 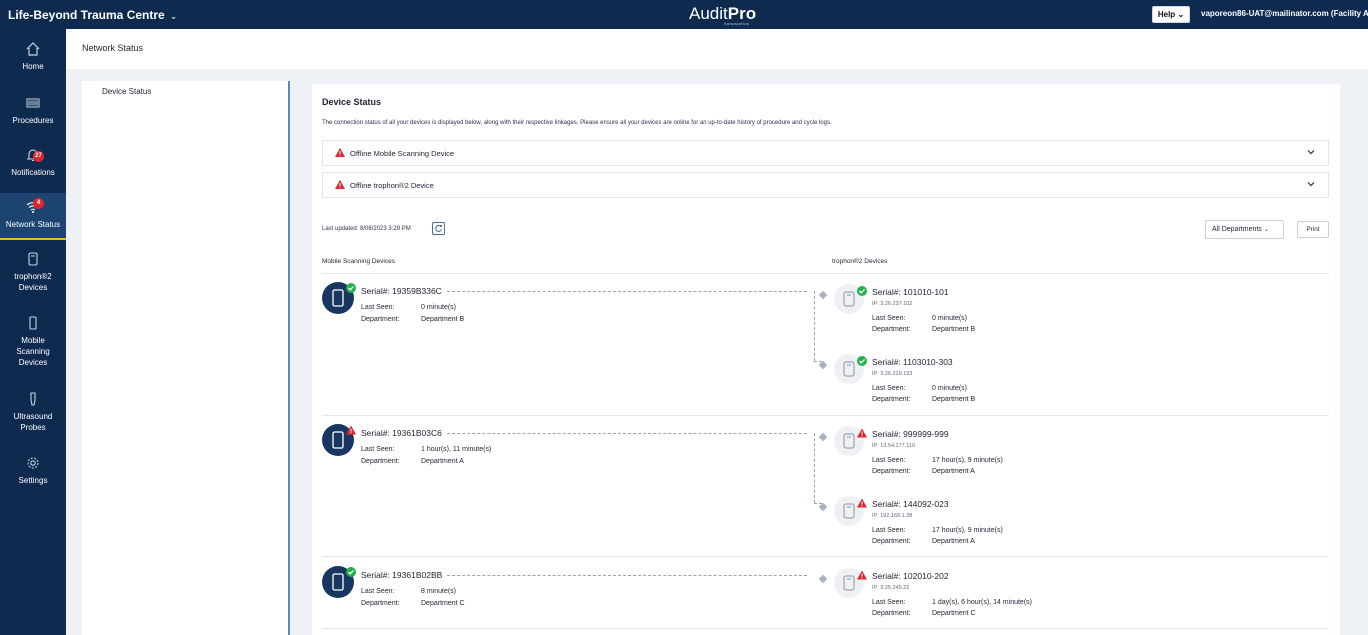 I want to click on refresh-button, so click(x=438, y=228).